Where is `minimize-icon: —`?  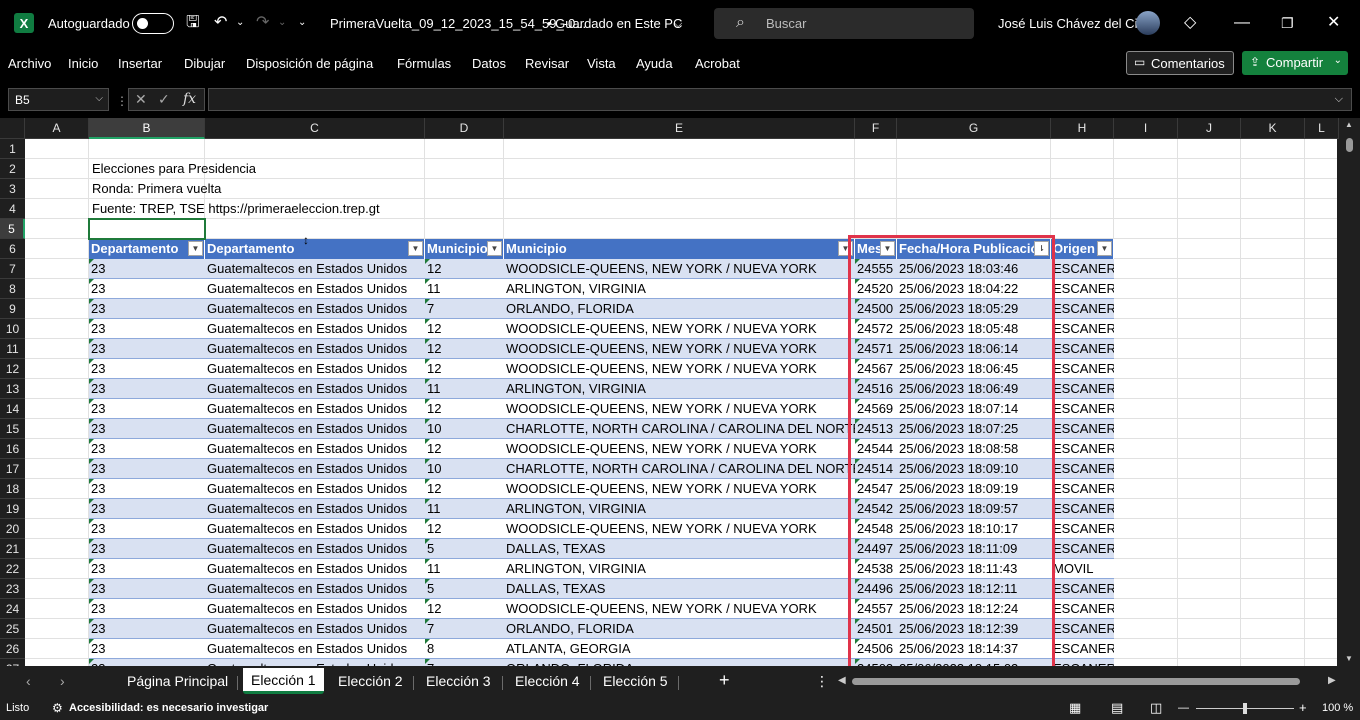
minimize-icon: — is located at coordinates (1242, 23).